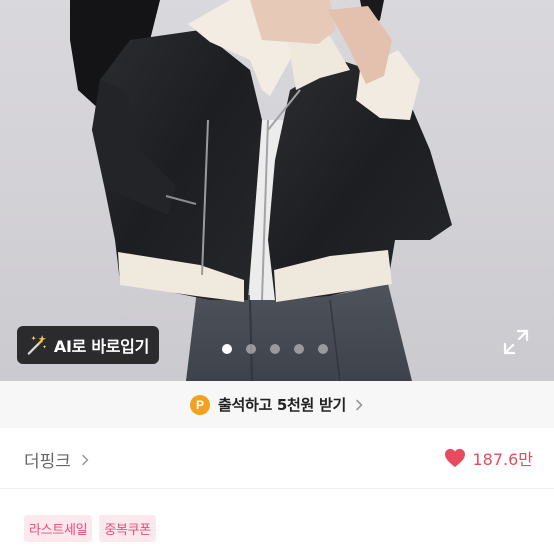  What do you see at coordinates (127, 528) in the screenshot?
I see `badge-duplicate-coupon: 중복쿠폰` at bounding box center [127, 528].